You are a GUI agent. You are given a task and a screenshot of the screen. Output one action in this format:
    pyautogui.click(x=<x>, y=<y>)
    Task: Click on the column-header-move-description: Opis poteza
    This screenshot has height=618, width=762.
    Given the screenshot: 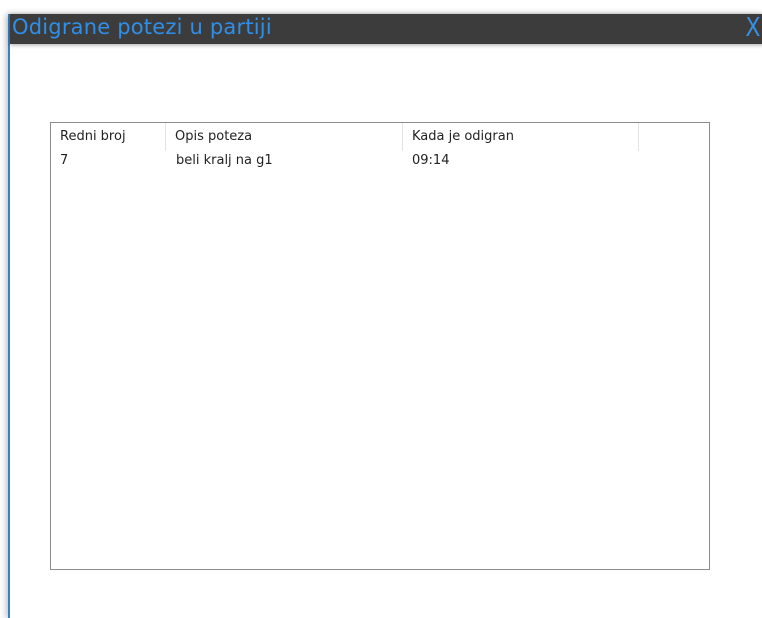 What is the action you would take?
    pyautogui.click(x=284, y=137)
    